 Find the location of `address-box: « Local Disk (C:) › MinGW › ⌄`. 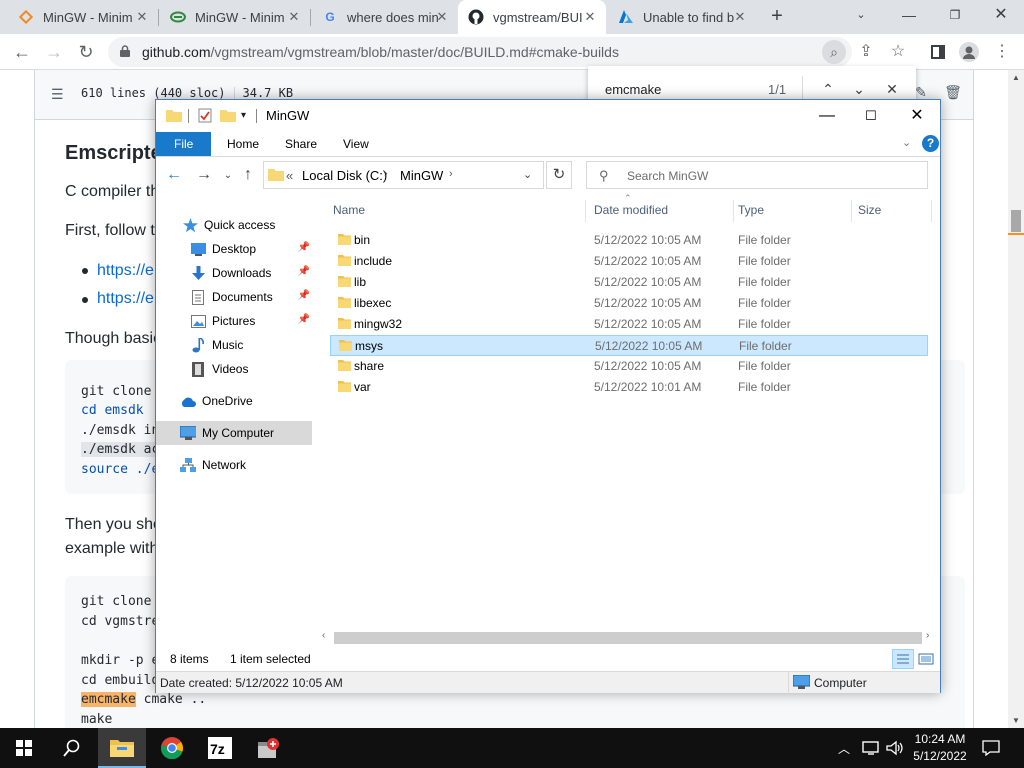

address-box: « Local Disk (C:) › MinGW › ⌄ is located at coordinates (403, 175).